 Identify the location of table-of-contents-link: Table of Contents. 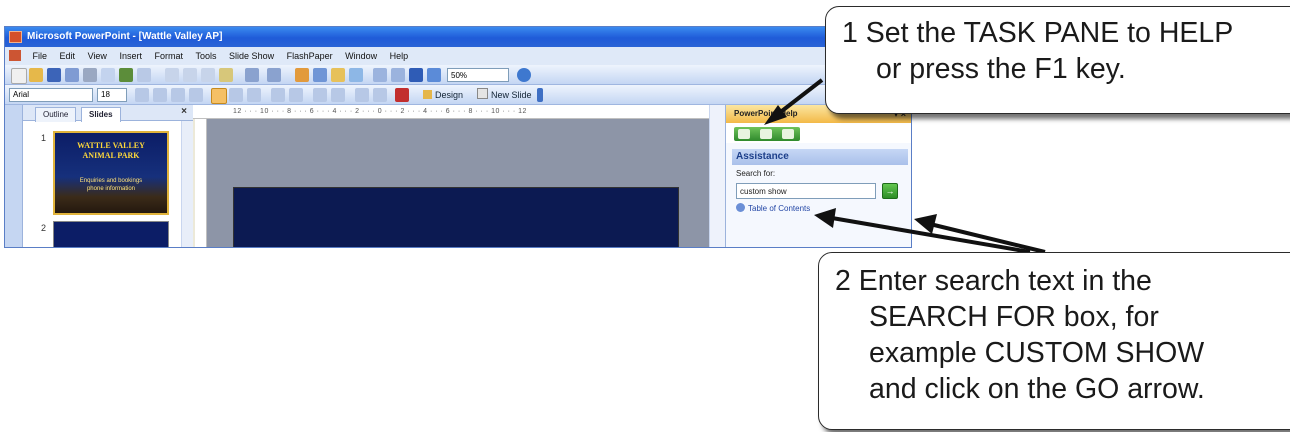
(773, 208).